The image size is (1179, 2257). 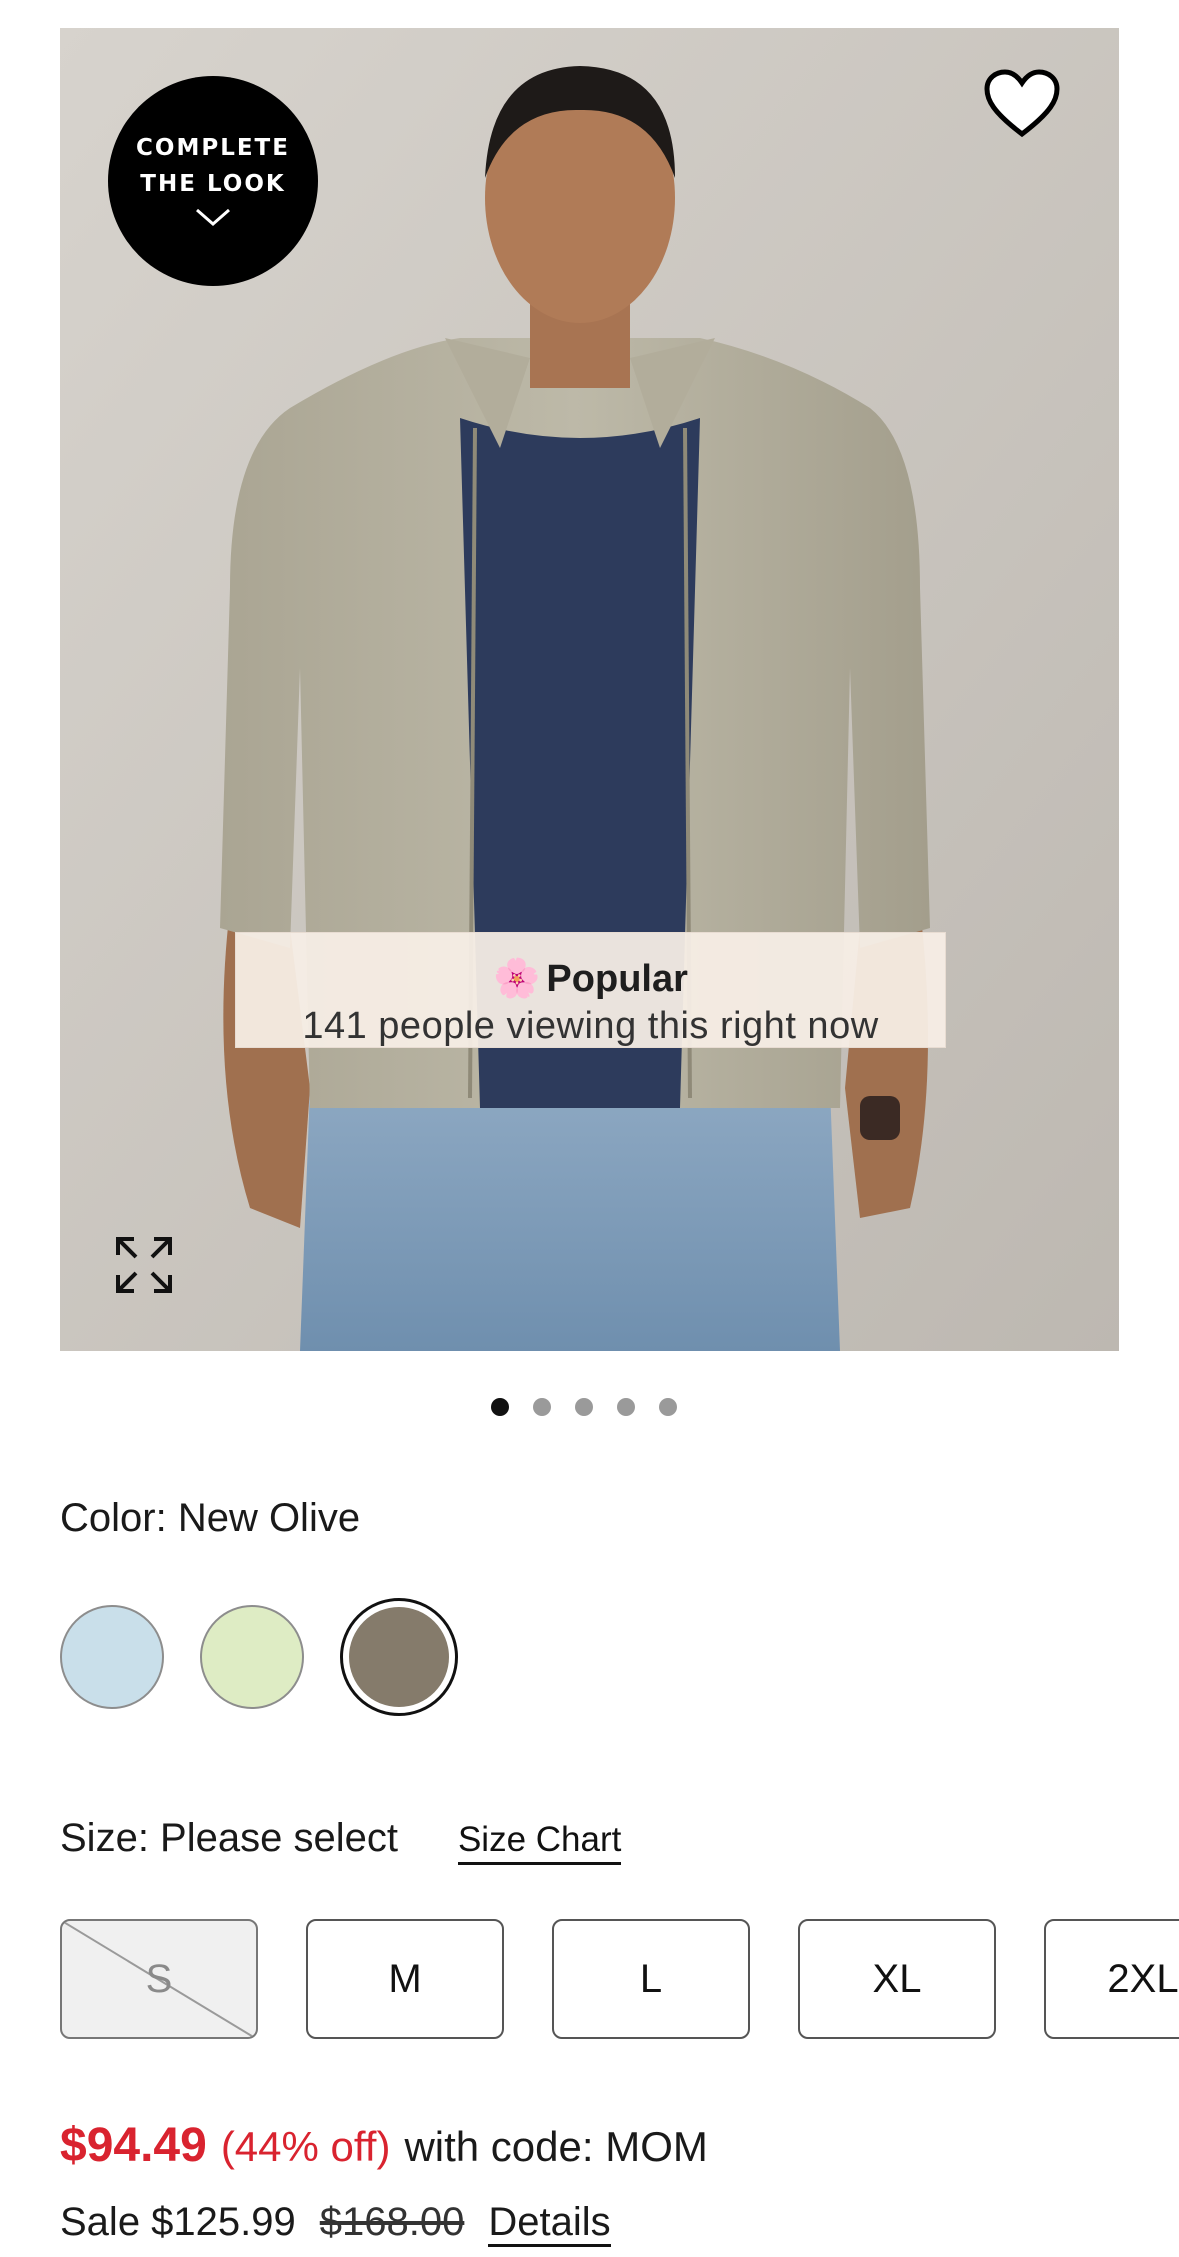 I want to click on popular-title: Popular, so click(x=617, y=978).